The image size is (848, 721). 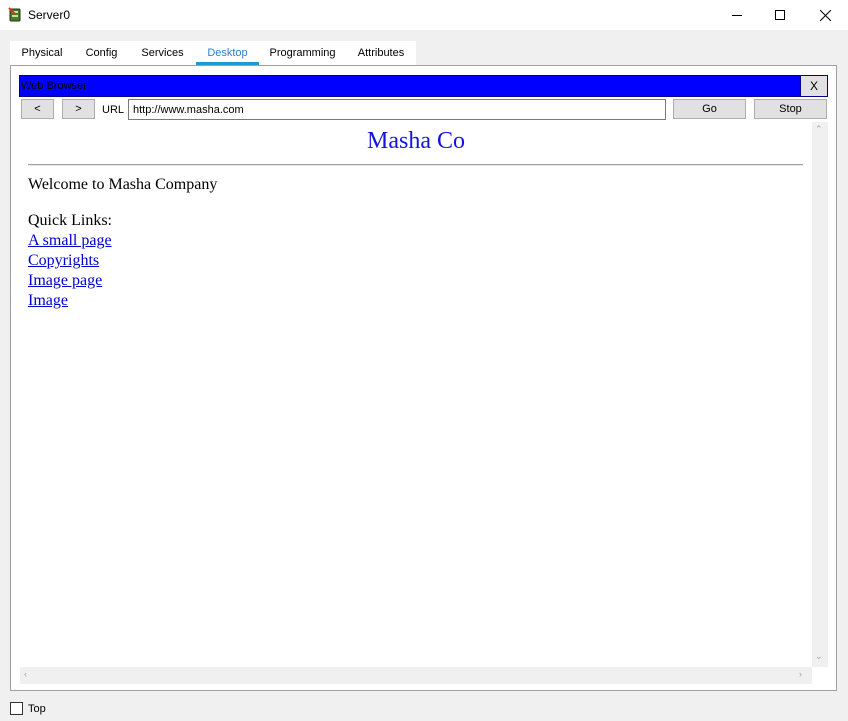 What do you see at coordinates (709, 109) in the screenshot?
I see `go-button: Go` at bounding box center [709, 109].